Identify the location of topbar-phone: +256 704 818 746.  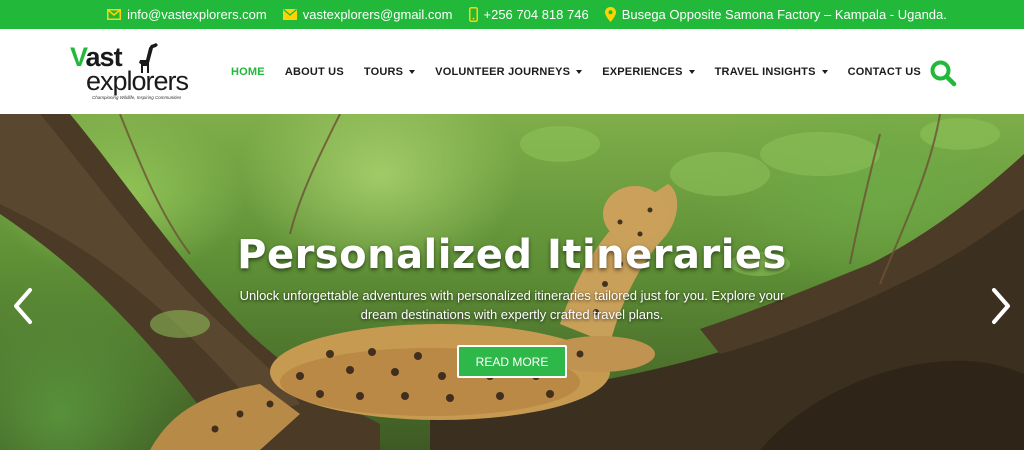
(528, 14).